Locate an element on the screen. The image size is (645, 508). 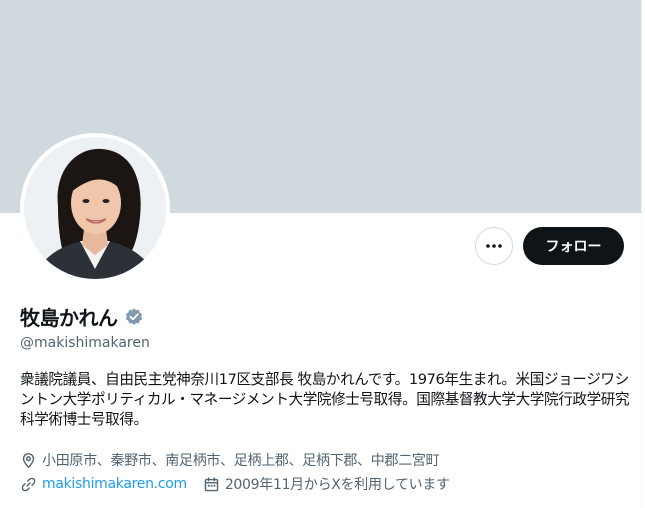
more-dots-icon is located at coordinates (494, 246).